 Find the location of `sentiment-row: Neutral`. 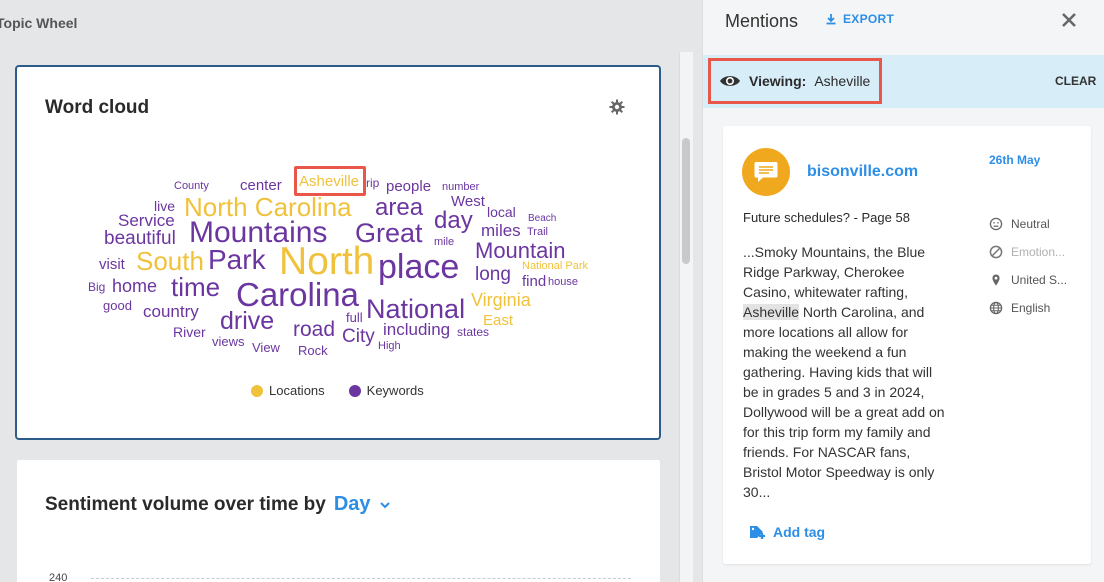

sentiment-row: Neutral is located at coordinates (1037, 224).